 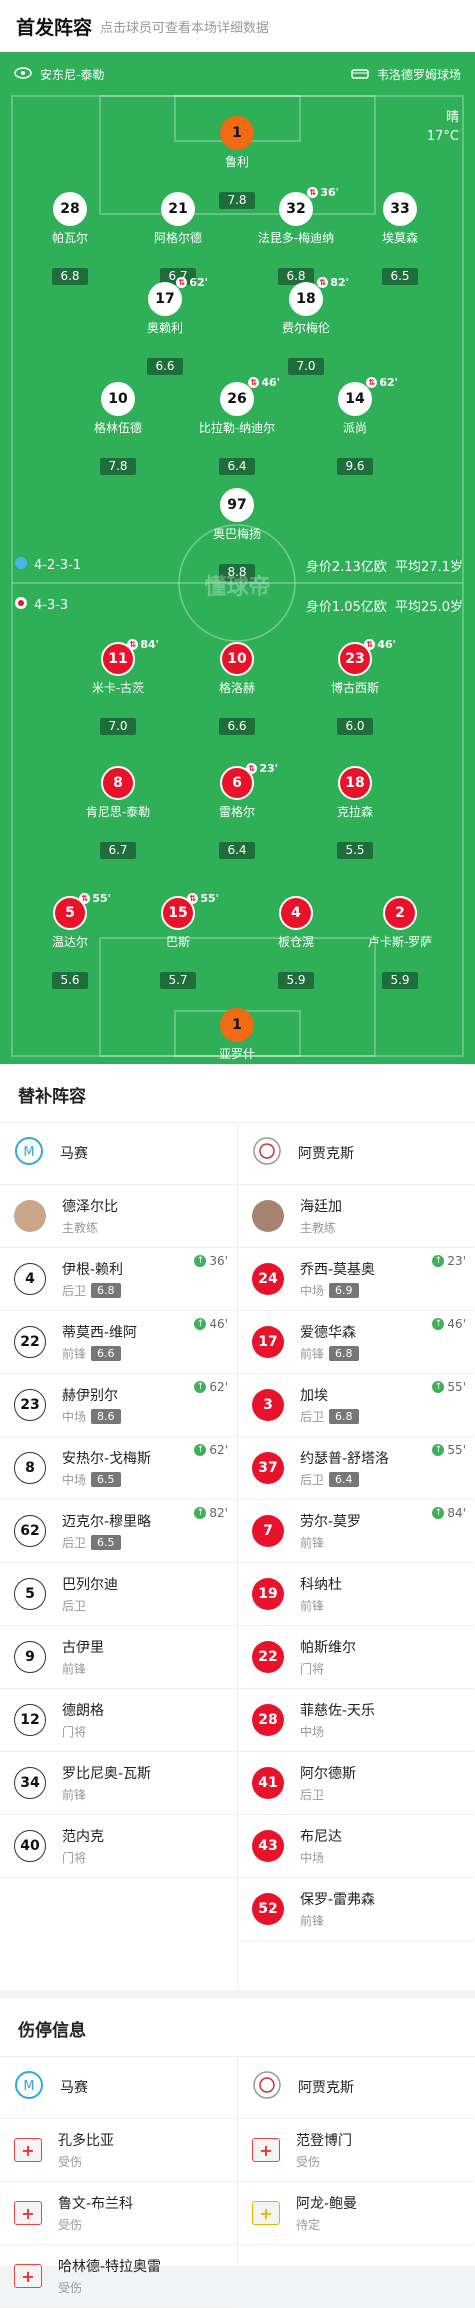 What do you see at coordinates (118, 1594) in the screenshot?
I see `sub-player-row: 5 巴列尔迪 后卫` at bounding box center [118, 1594].